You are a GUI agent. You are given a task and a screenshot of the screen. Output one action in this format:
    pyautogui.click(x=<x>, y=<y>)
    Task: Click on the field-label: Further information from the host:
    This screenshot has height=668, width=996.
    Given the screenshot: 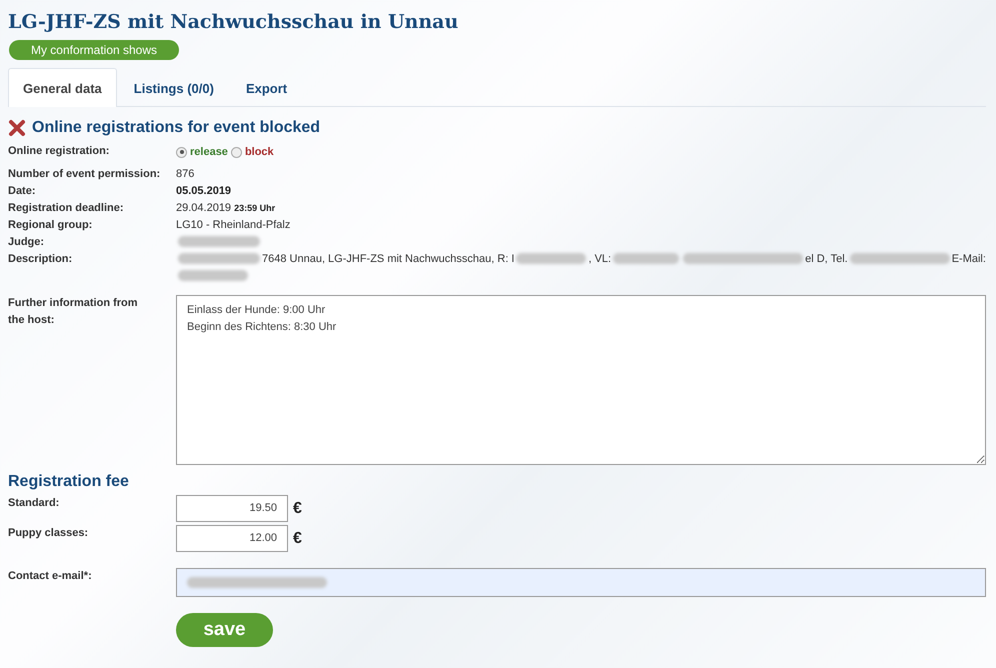 What is the action you would take?
    pyautogui.click(x=73, y=312)
    